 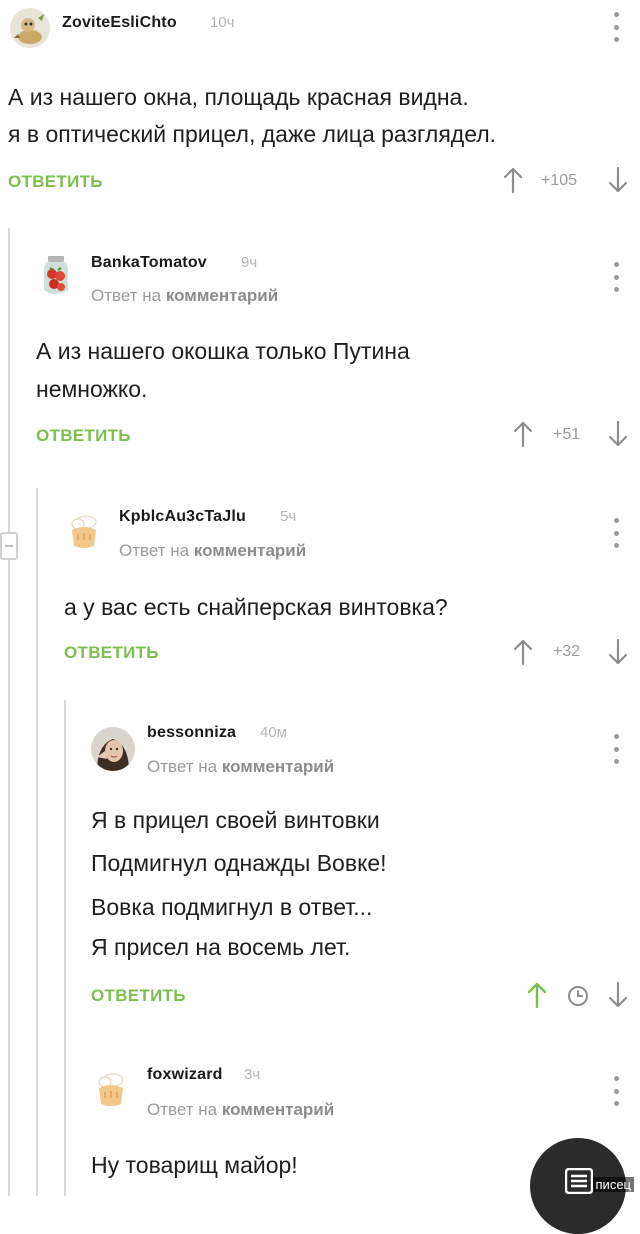 I want to click on comment-line: Я в прицел своей винтовки, so click(x=235, y=820).